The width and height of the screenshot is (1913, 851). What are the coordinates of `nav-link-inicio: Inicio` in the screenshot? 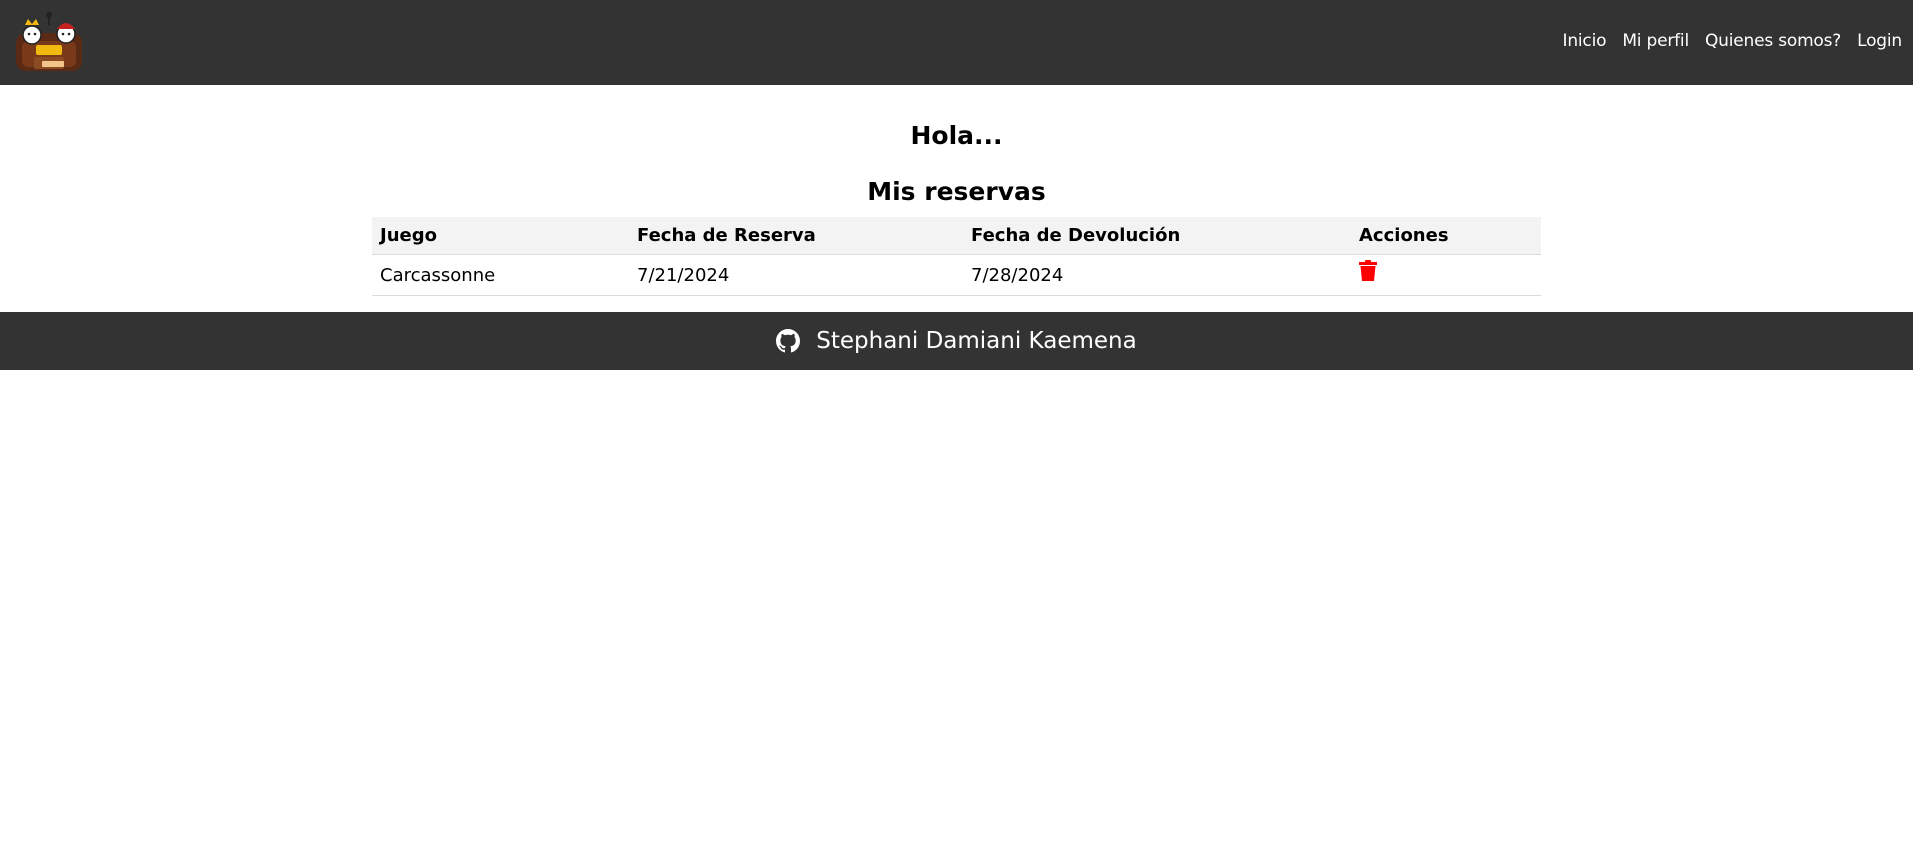 It's located at (1585, 41).